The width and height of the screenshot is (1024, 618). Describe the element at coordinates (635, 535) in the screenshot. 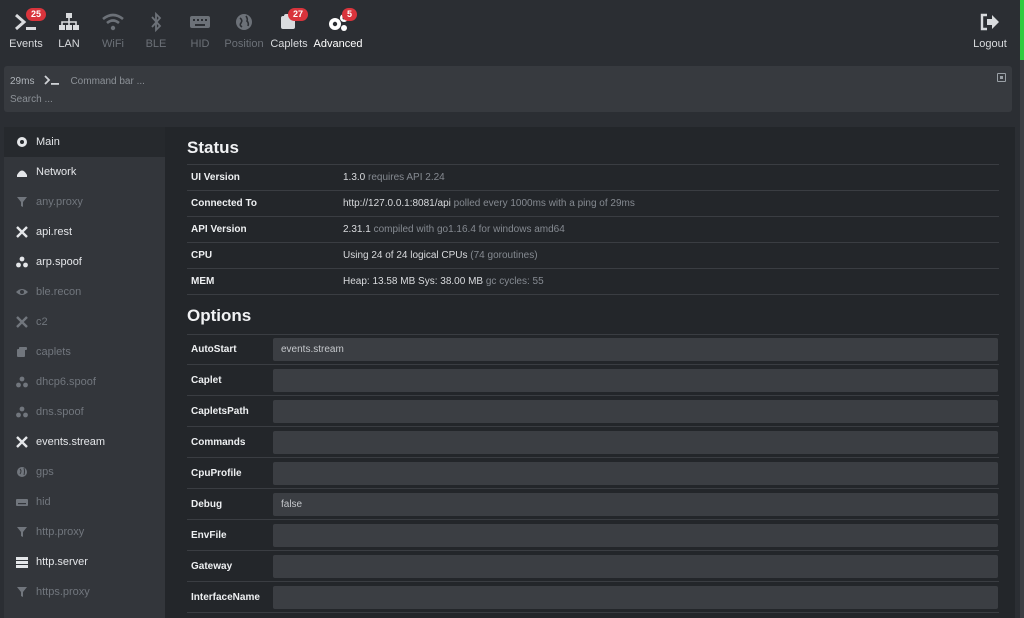

I see `option-envfile-input` at that location.